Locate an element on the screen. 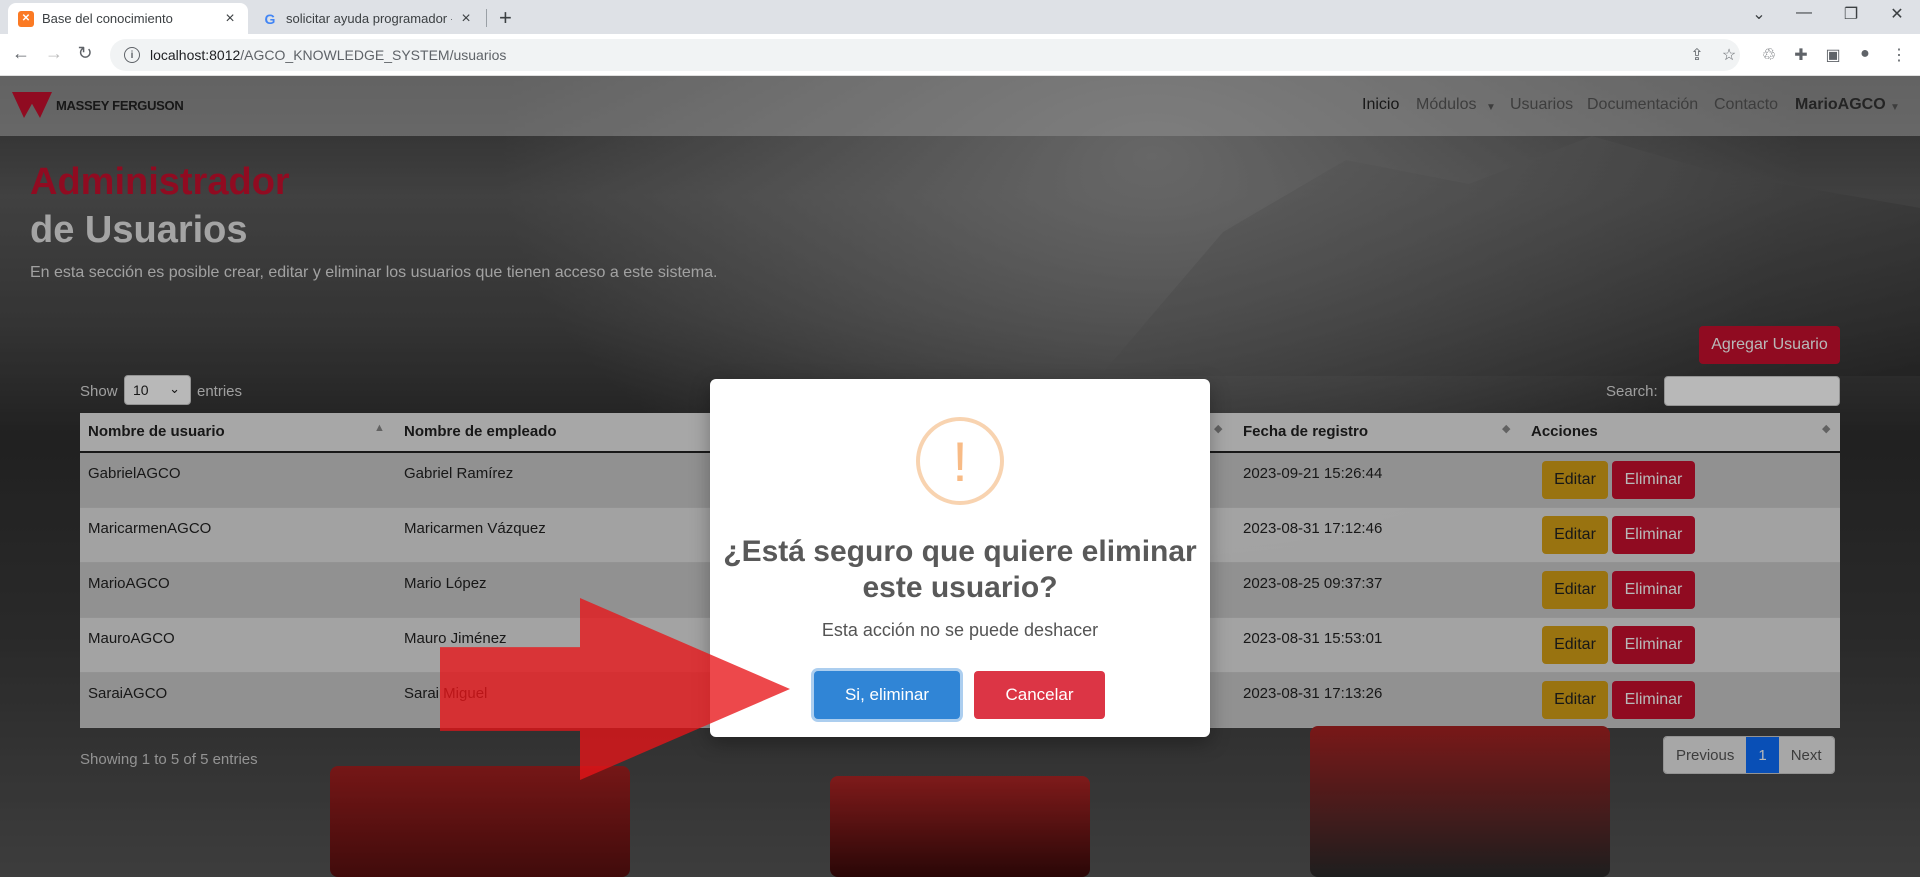  bookmark-star-icon: ☆ is located at coordinates (1729, 55).